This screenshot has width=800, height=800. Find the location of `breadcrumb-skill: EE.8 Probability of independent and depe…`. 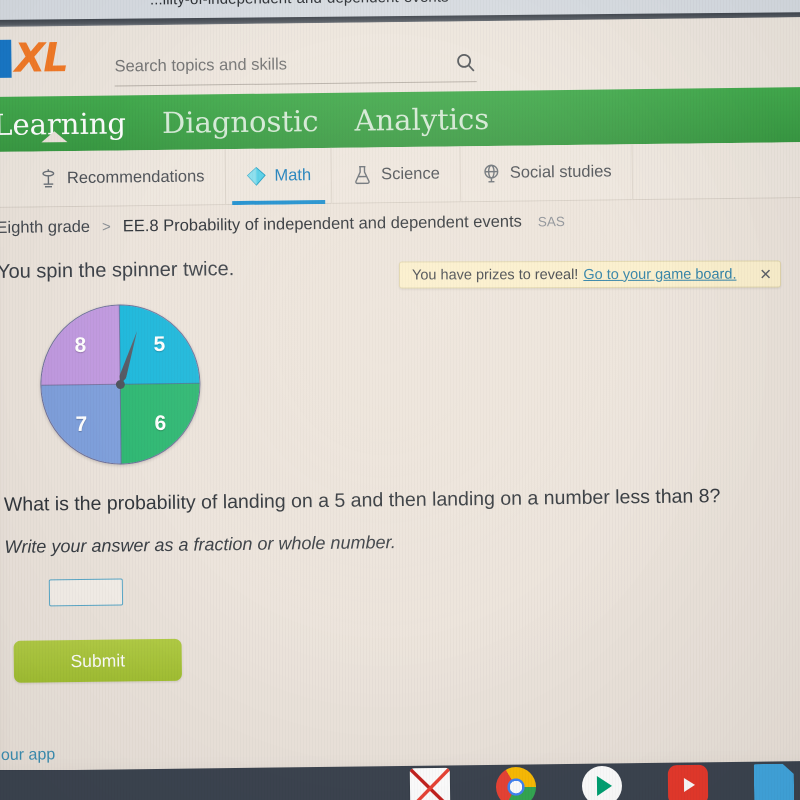

breadcrumb-skill: EE.8 Probability of independent and depe… is located at coordinates (322, 224).